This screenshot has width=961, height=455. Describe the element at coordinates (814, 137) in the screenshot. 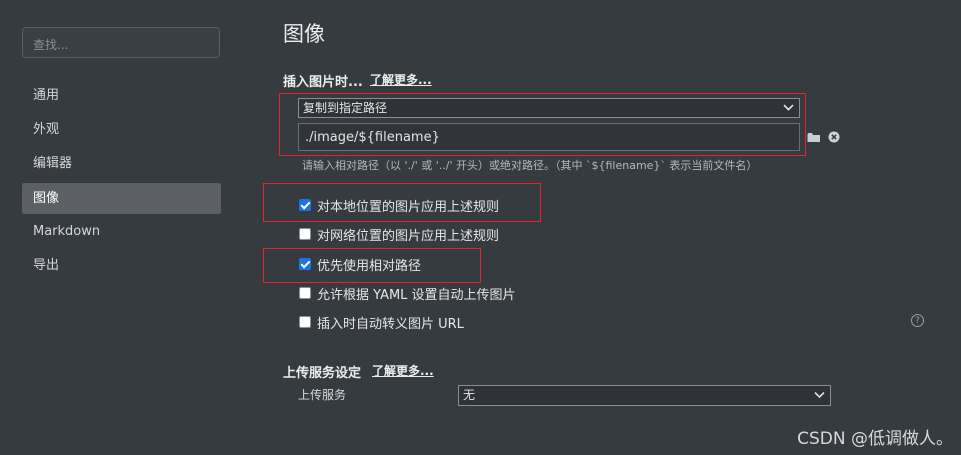

I see `folder-icon` at that location.